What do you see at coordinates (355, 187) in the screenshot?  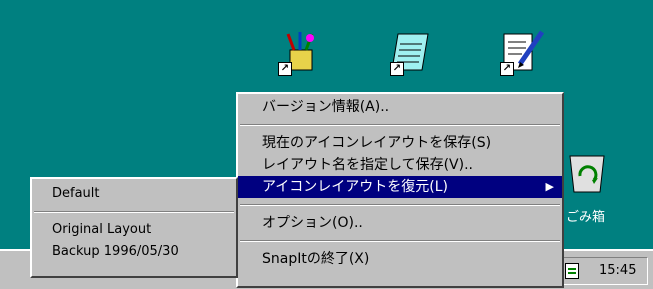 I see `menu-item-restore-layout-label: アイコンレイアウトを復元(L)` at bounding box center [355, 187].